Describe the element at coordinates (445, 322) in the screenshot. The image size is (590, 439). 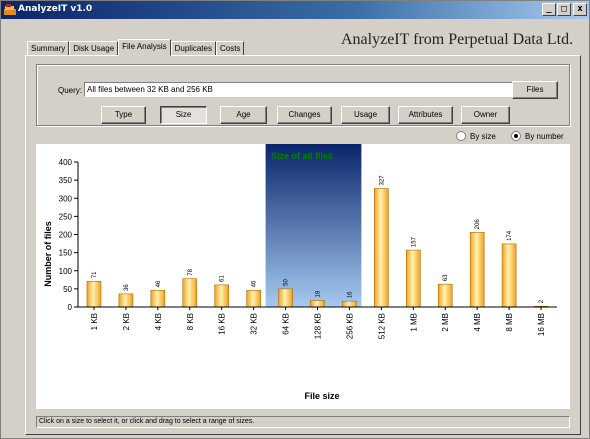
I see `x-tick-label: 2 MB` at that location.